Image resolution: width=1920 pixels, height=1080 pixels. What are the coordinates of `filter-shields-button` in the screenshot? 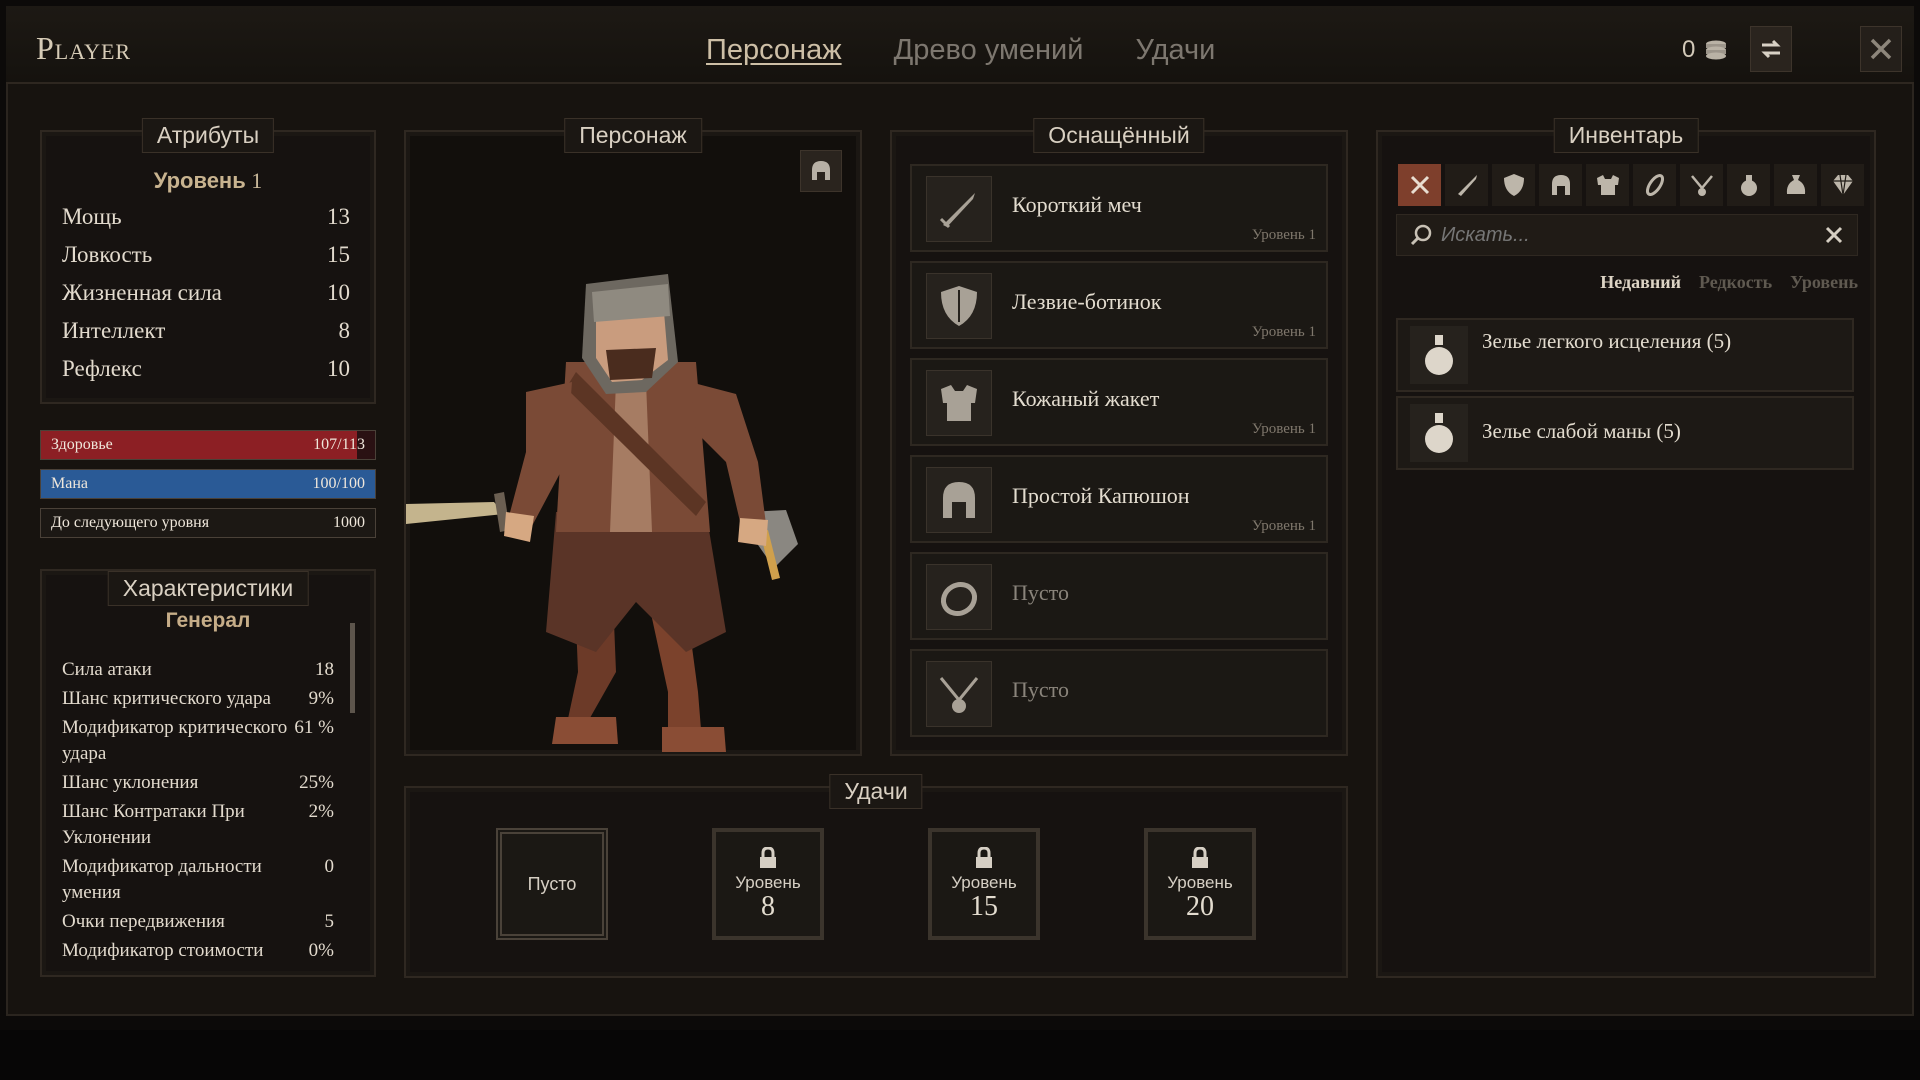 It's located at (1513, 185).